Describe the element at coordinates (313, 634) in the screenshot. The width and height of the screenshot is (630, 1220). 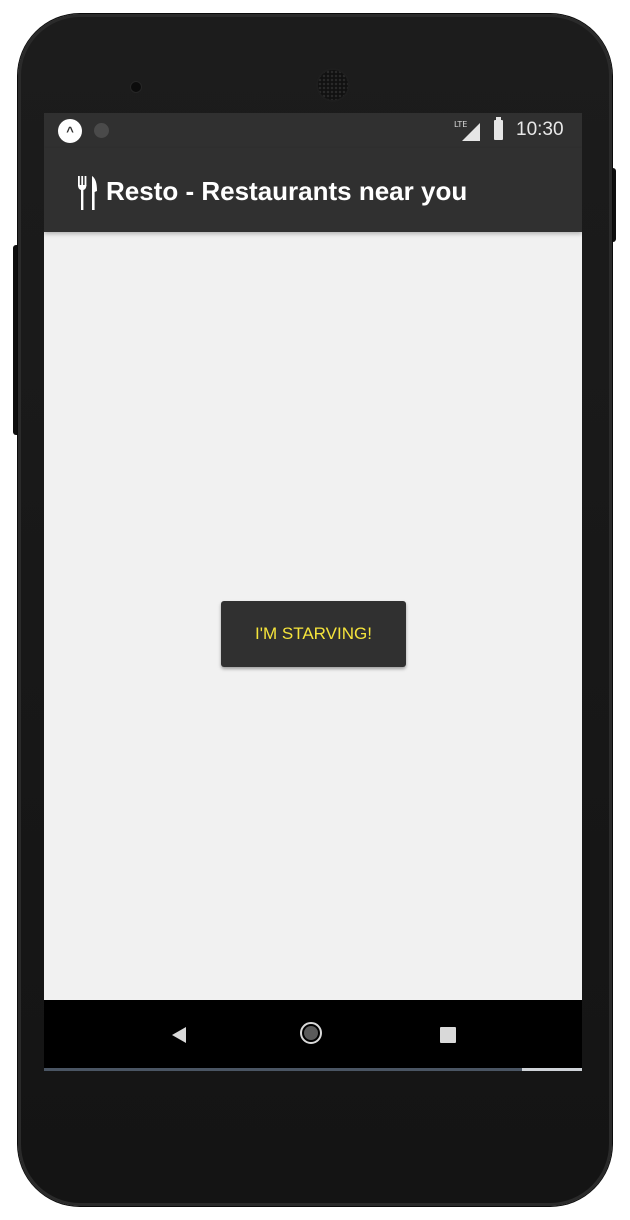
I see `im-starving-button: I'M STARVING!` at that location.